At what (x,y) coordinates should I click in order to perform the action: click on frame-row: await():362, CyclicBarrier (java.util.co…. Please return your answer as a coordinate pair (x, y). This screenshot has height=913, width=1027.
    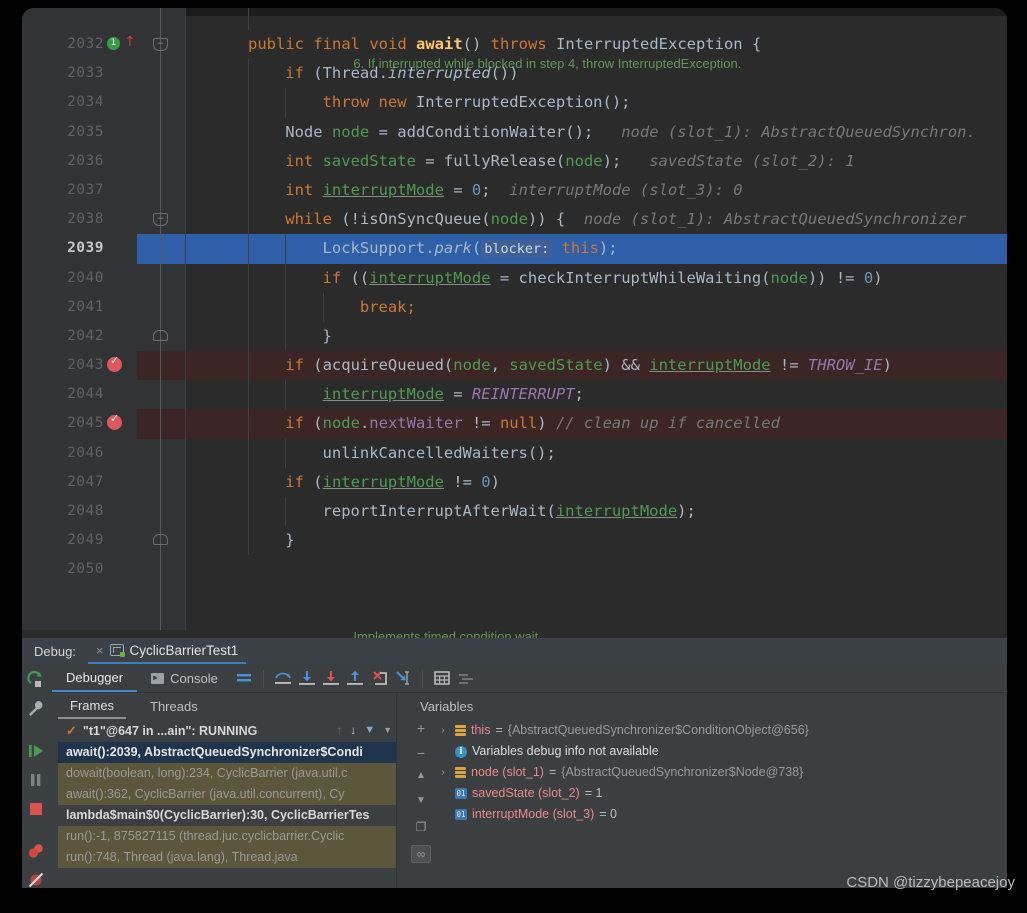
    Looking at the image, I should click on (227, 794).